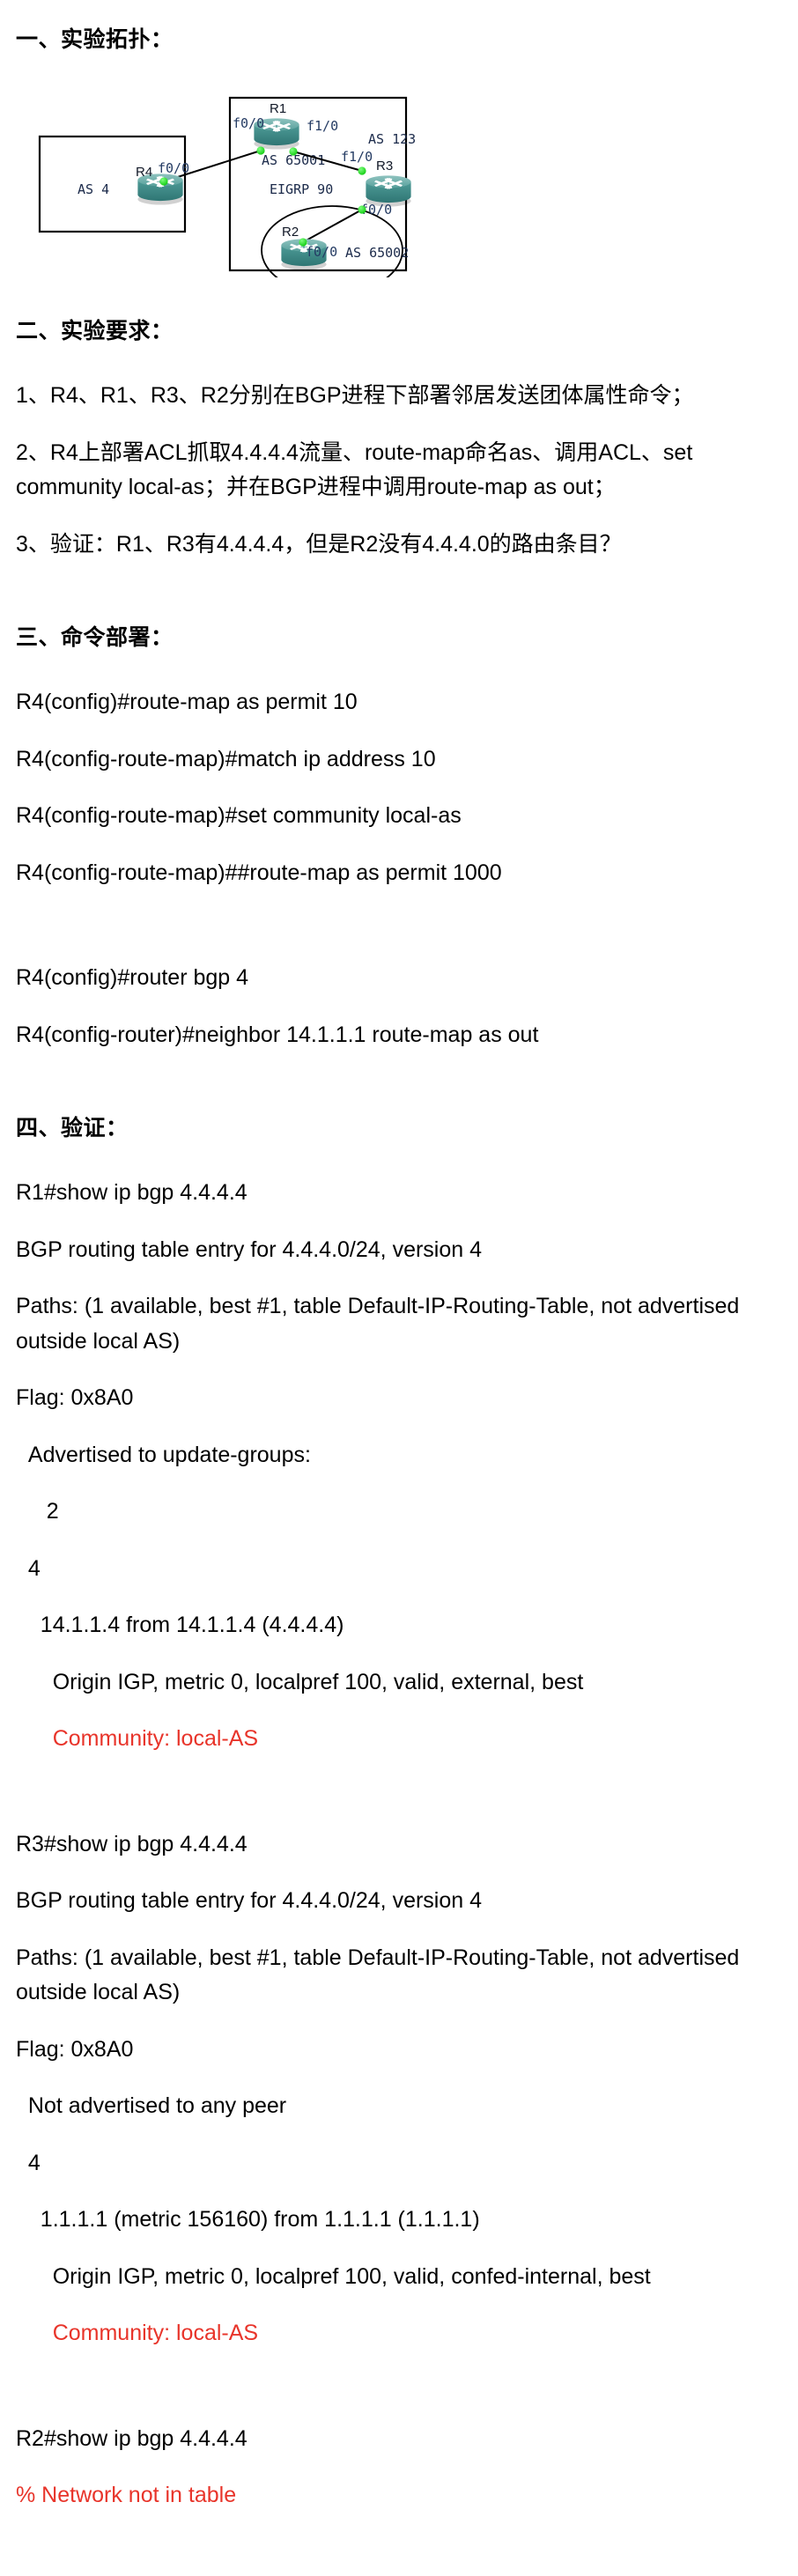 This screenshot has height=2576, width=798. What do you see at coordinates (384, 166) in the screenshot?
I see `router-label-r3: R3` at bounding box center [384, 166].